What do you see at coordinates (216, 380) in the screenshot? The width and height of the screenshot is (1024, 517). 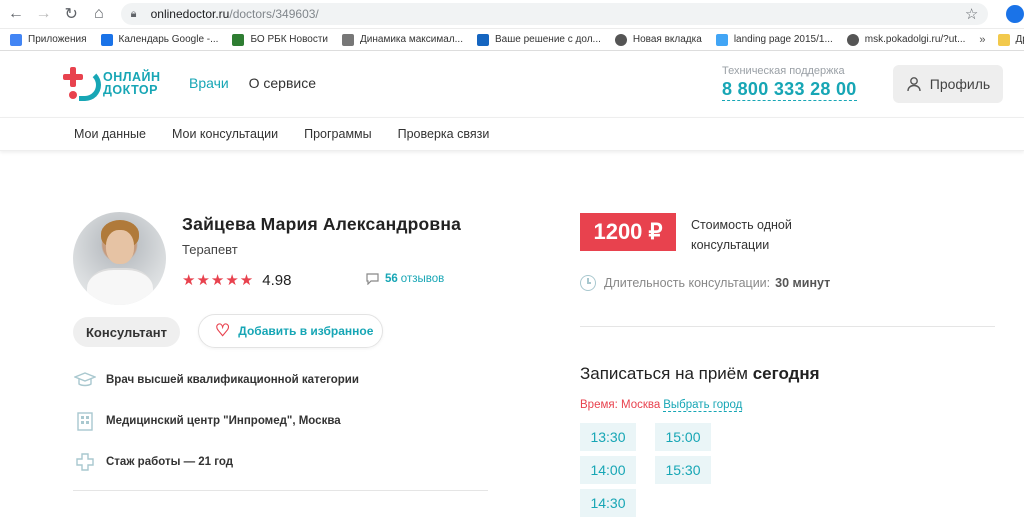 I see `info-qualification: Врач высшей квалификационной категории` at bounding box center [216, 380].